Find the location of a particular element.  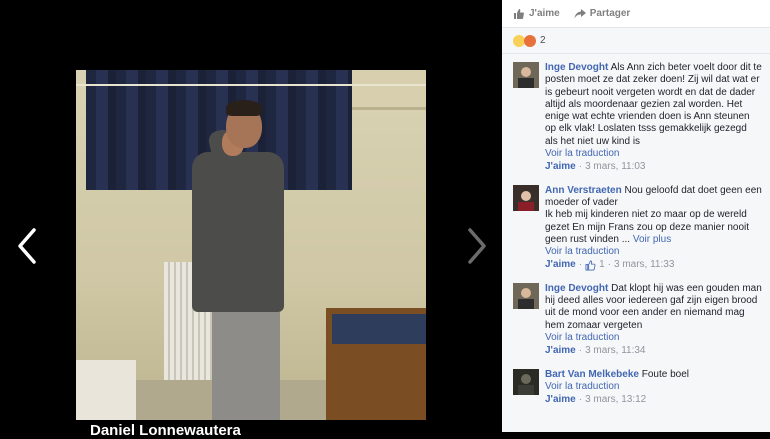

comment-time: 3 mars, 13:12 is located at coordinates (615, 400).